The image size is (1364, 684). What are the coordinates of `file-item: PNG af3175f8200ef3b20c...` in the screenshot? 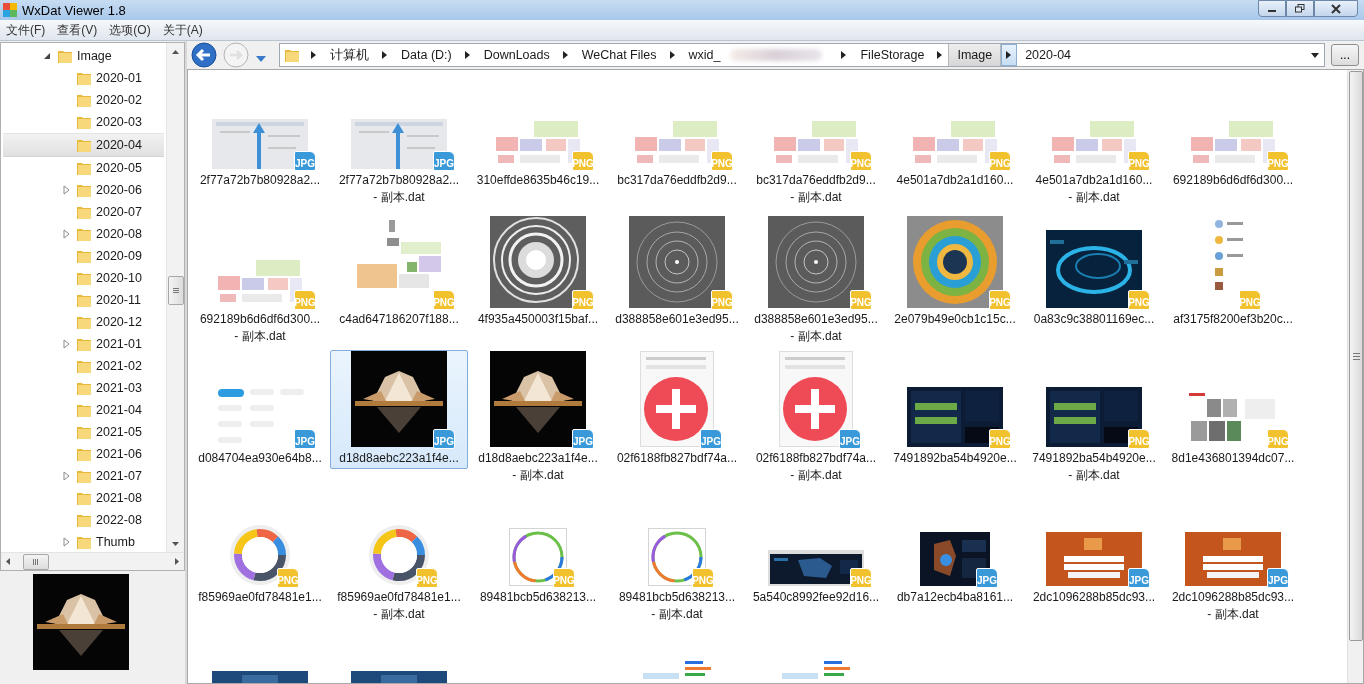 It's located at (1233, 270).